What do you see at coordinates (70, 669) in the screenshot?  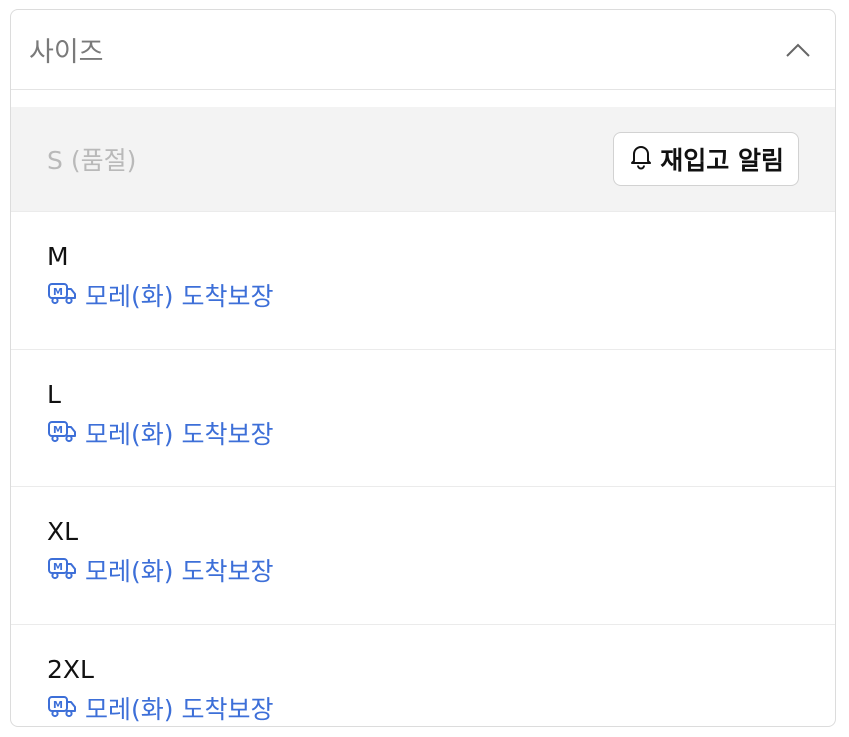 I see `size-option-name: 2XL` at bounding box center [70, 669].